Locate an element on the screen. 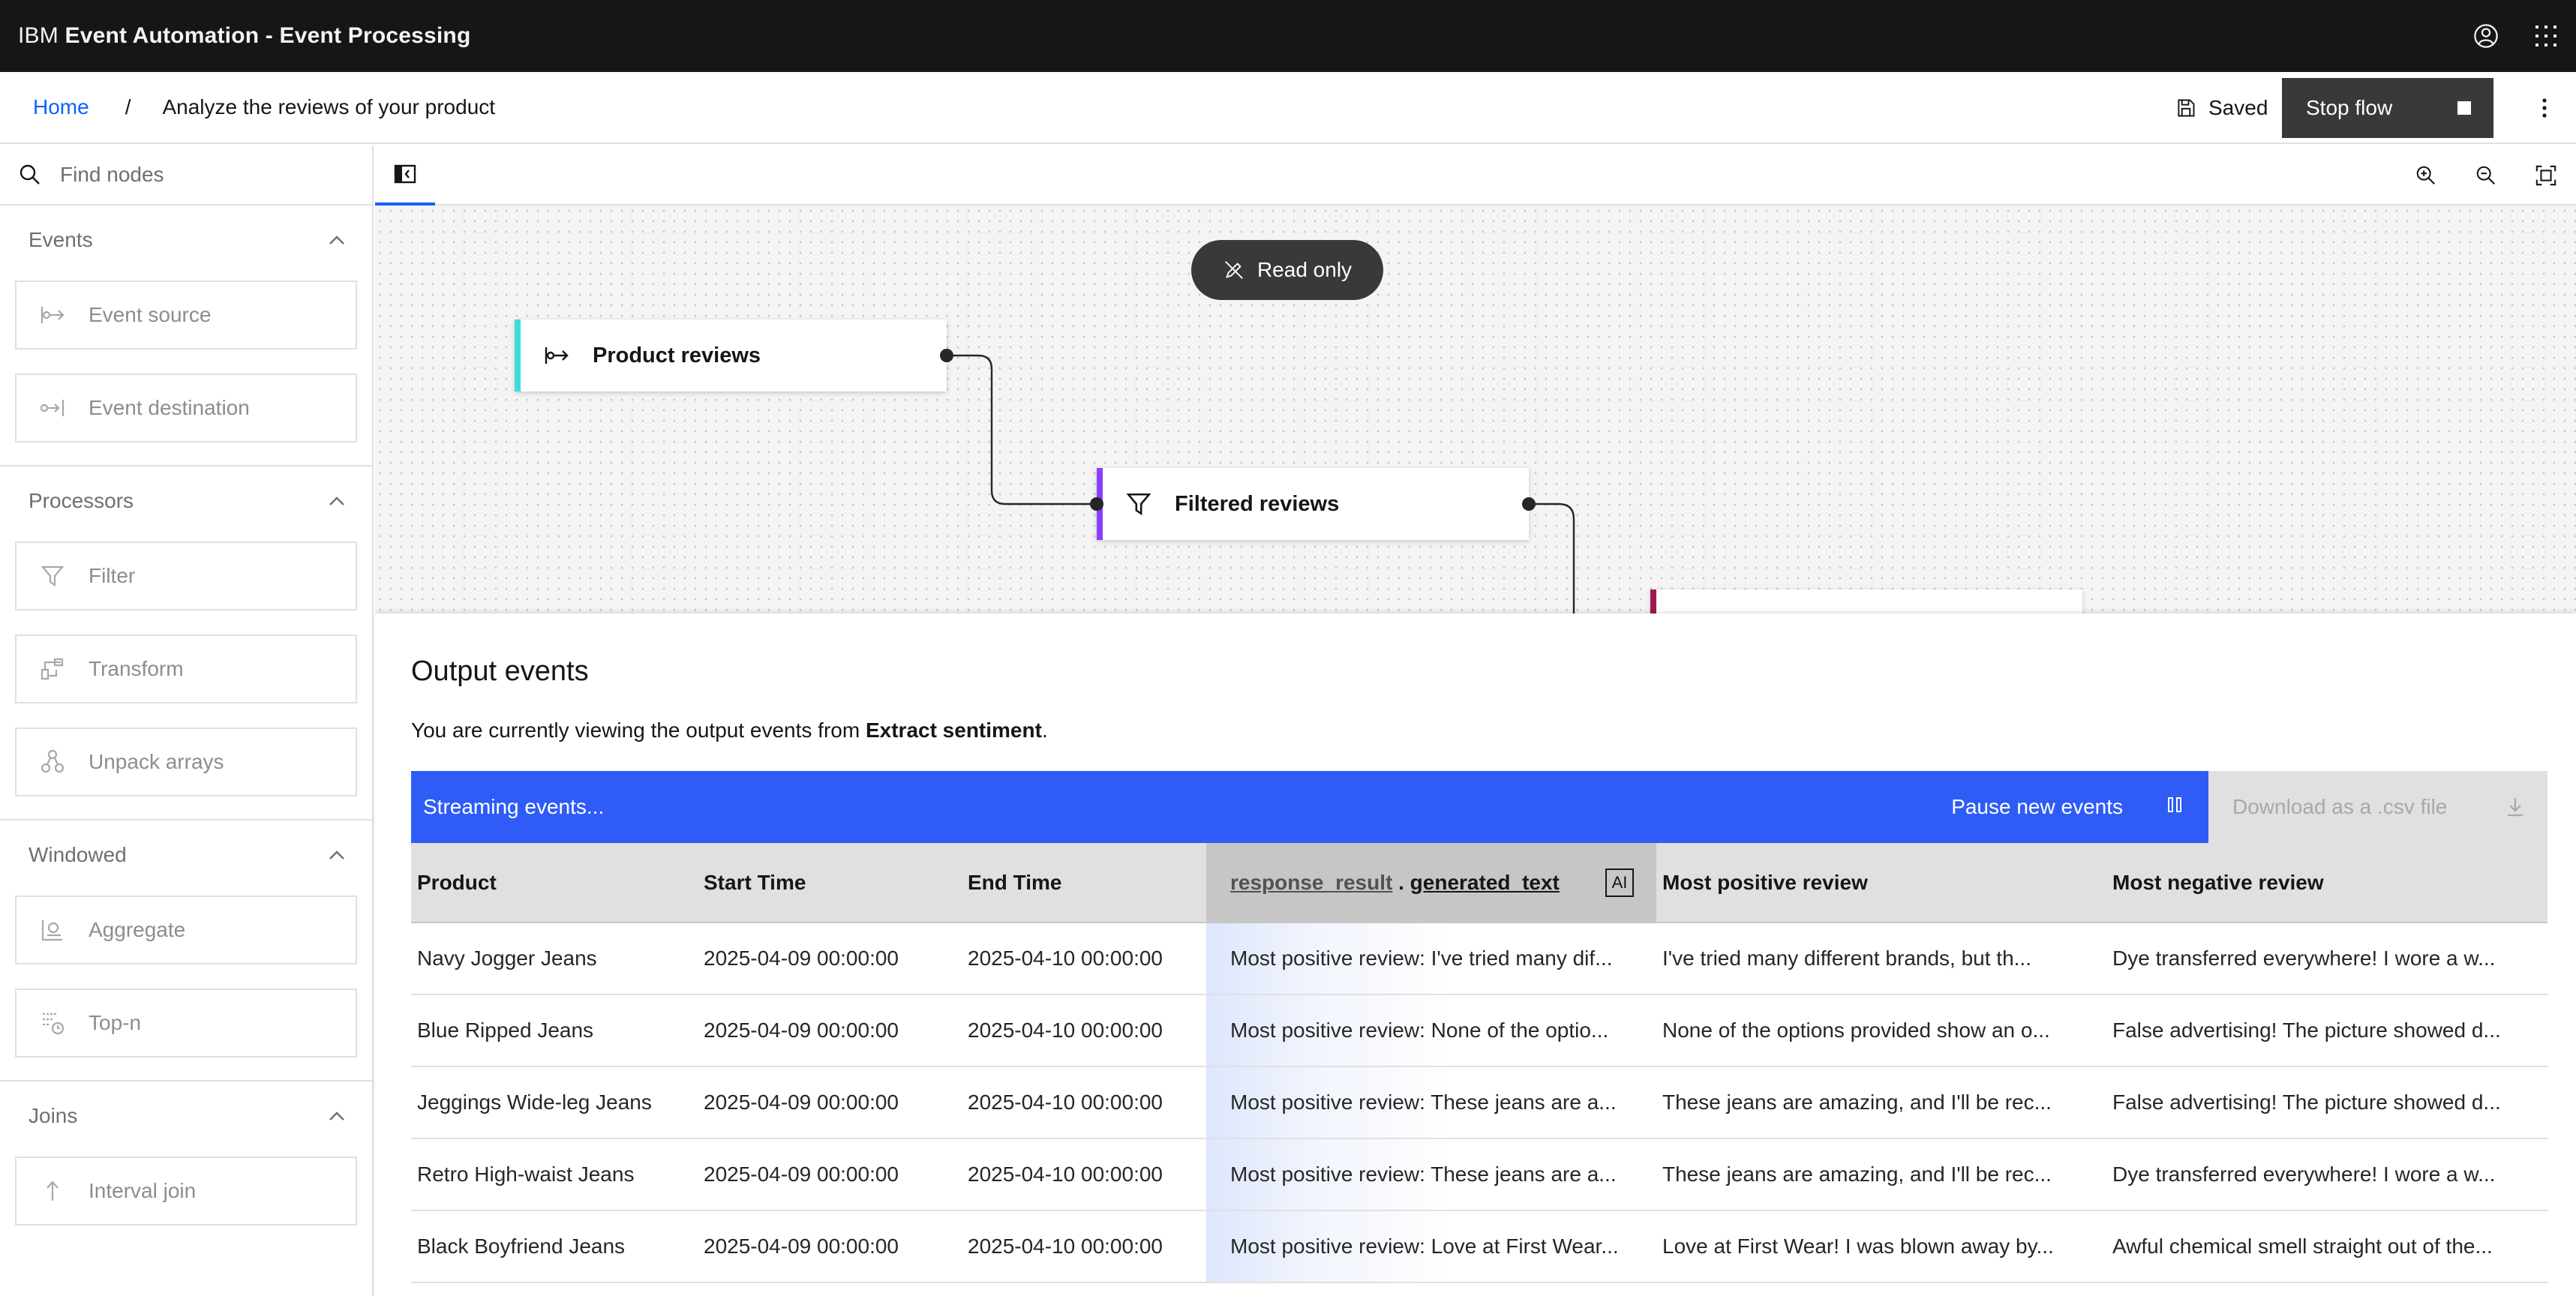 The height and width of the screenshot is (1296, 2576). column-header-product: Product is located at coordinates (554, 883).